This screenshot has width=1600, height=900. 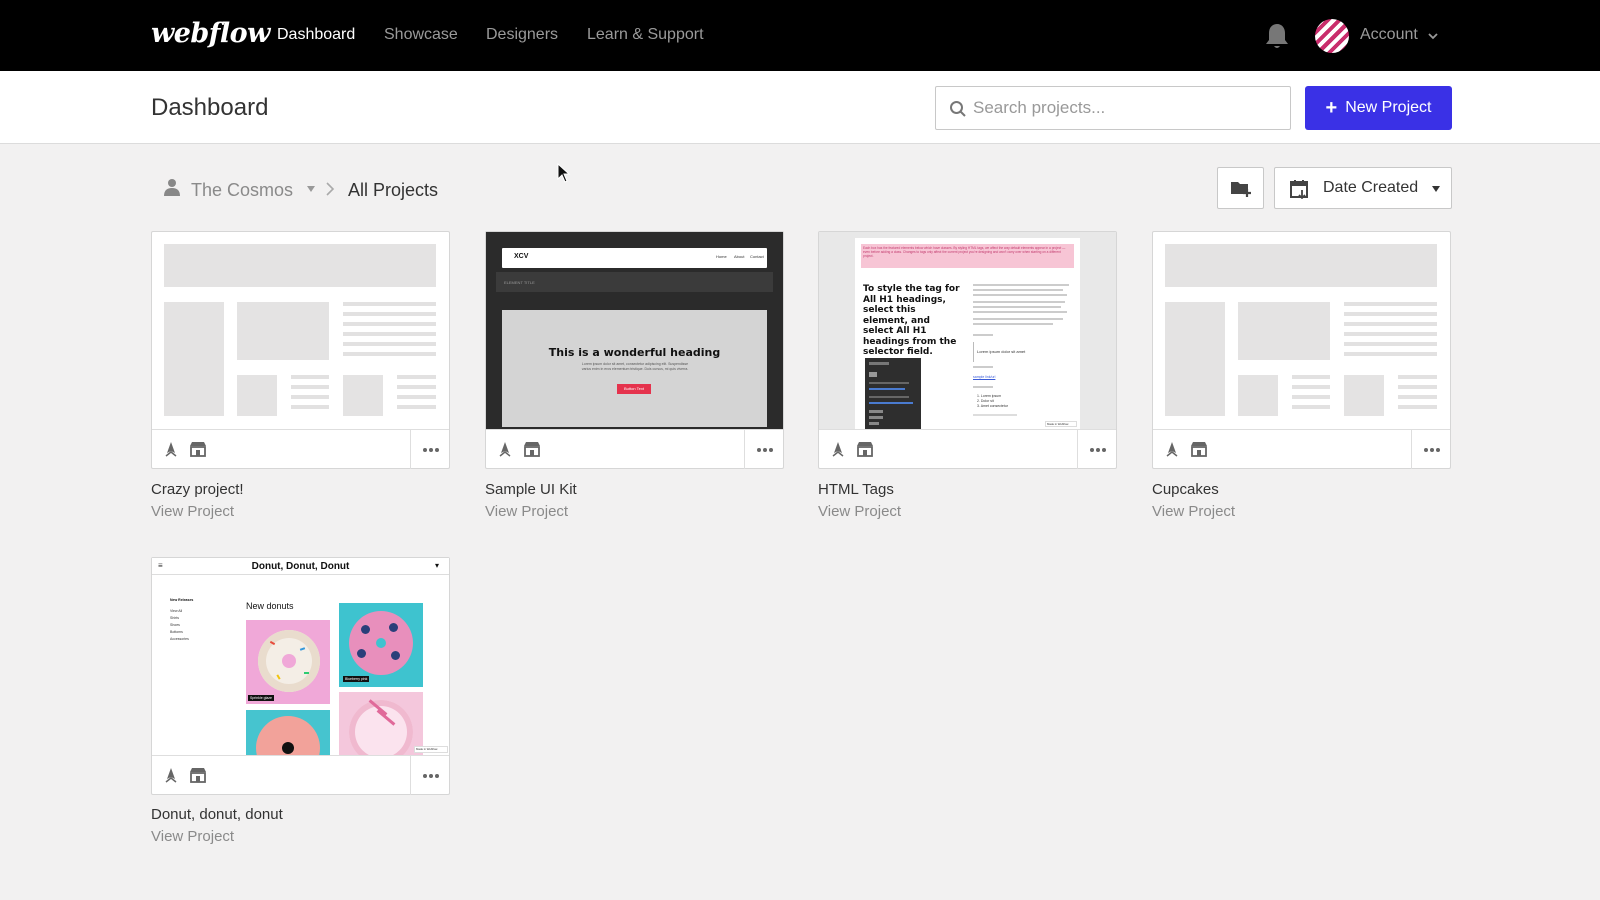 What do you see at coordinates (721, 256) in the screenshot?
I see `kit-nav-item: Home` at bounding box center [721, 256].